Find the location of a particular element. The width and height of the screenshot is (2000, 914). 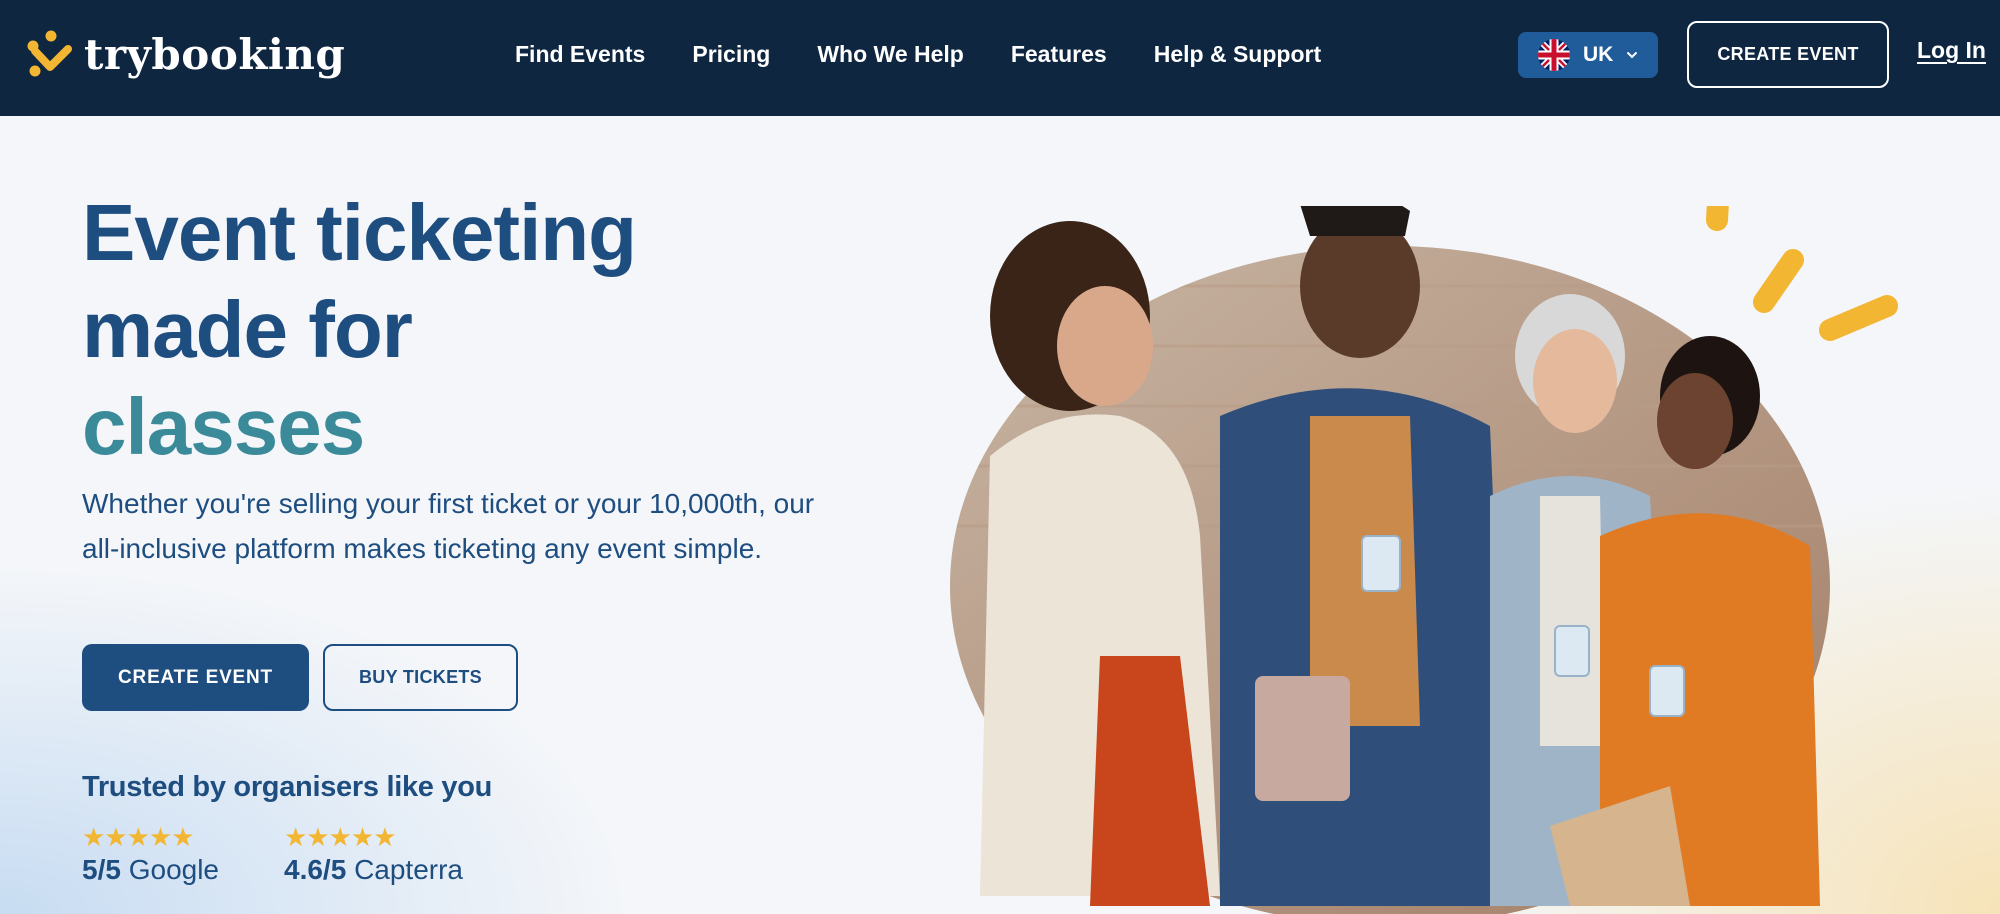

chevron-down-icon is located at coordinates (1632, 55).